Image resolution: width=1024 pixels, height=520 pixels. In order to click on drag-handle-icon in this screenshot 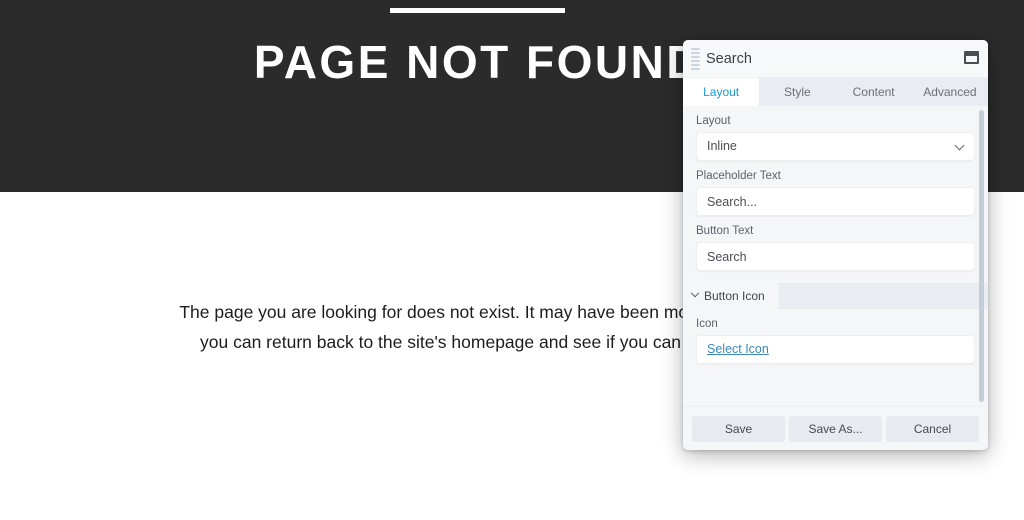, I will do `click(695, 59)`.